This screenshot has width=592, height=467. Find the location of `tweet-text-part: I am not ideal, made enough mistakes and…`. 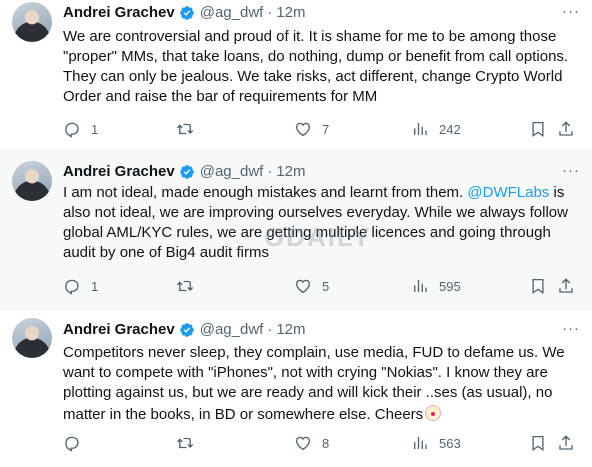

tweet-text-part: I am not ideal, made enough mistakes and… is located at coordinates (265, 192).